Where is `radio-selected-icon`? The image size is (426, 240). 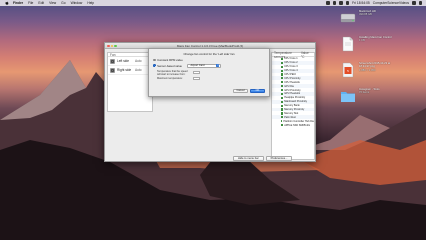 radio-selected-icon is located at coordinates (154, 65).